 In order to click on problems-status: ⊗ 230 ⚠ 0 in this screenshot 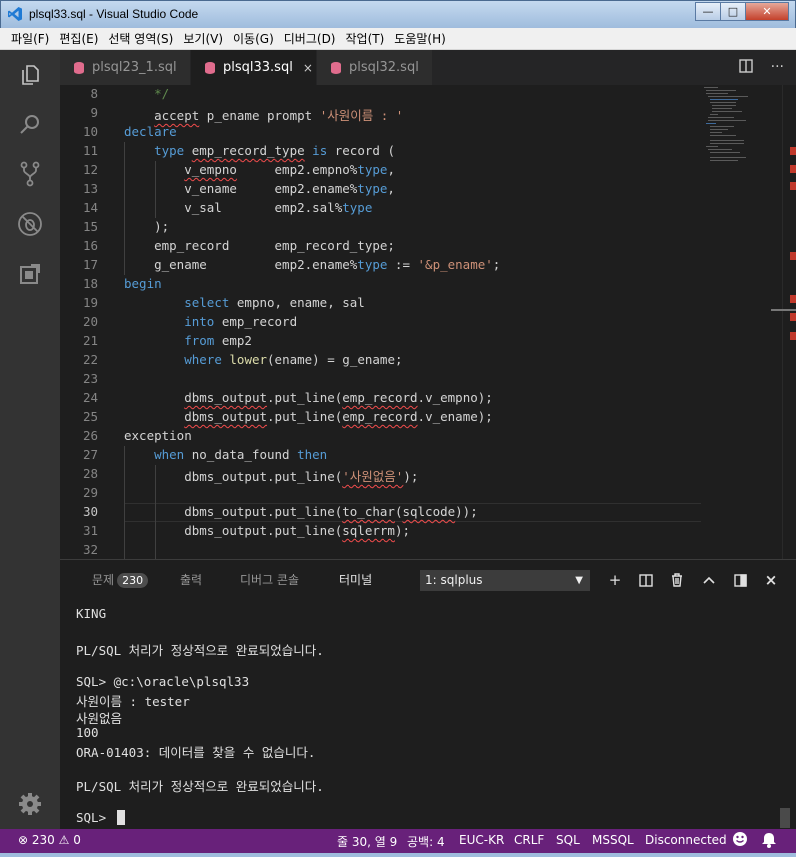, I will do `click(49, 840)`.